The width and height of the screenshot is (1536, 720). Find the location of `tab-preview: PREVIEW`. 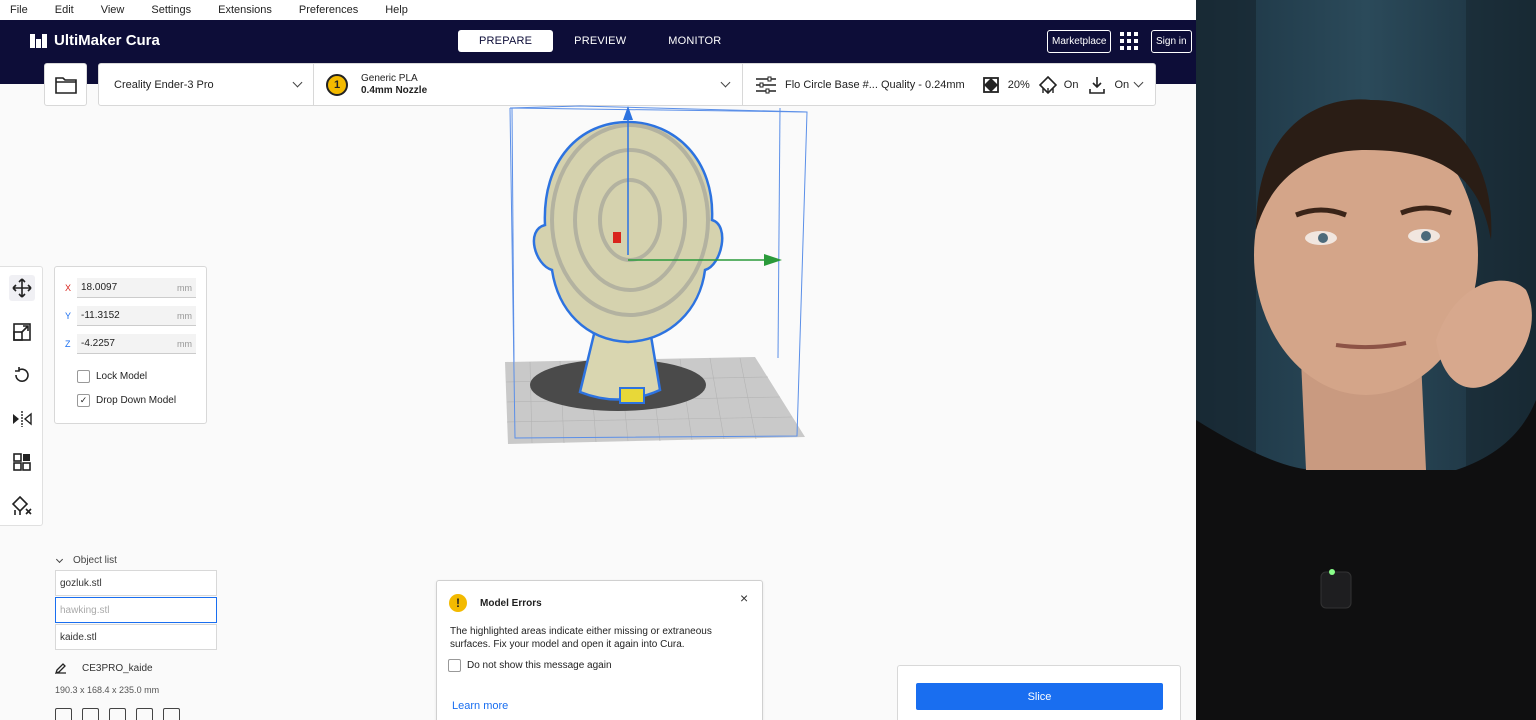

tab-preview: PREVIEW is located at coordinates (600, 41).